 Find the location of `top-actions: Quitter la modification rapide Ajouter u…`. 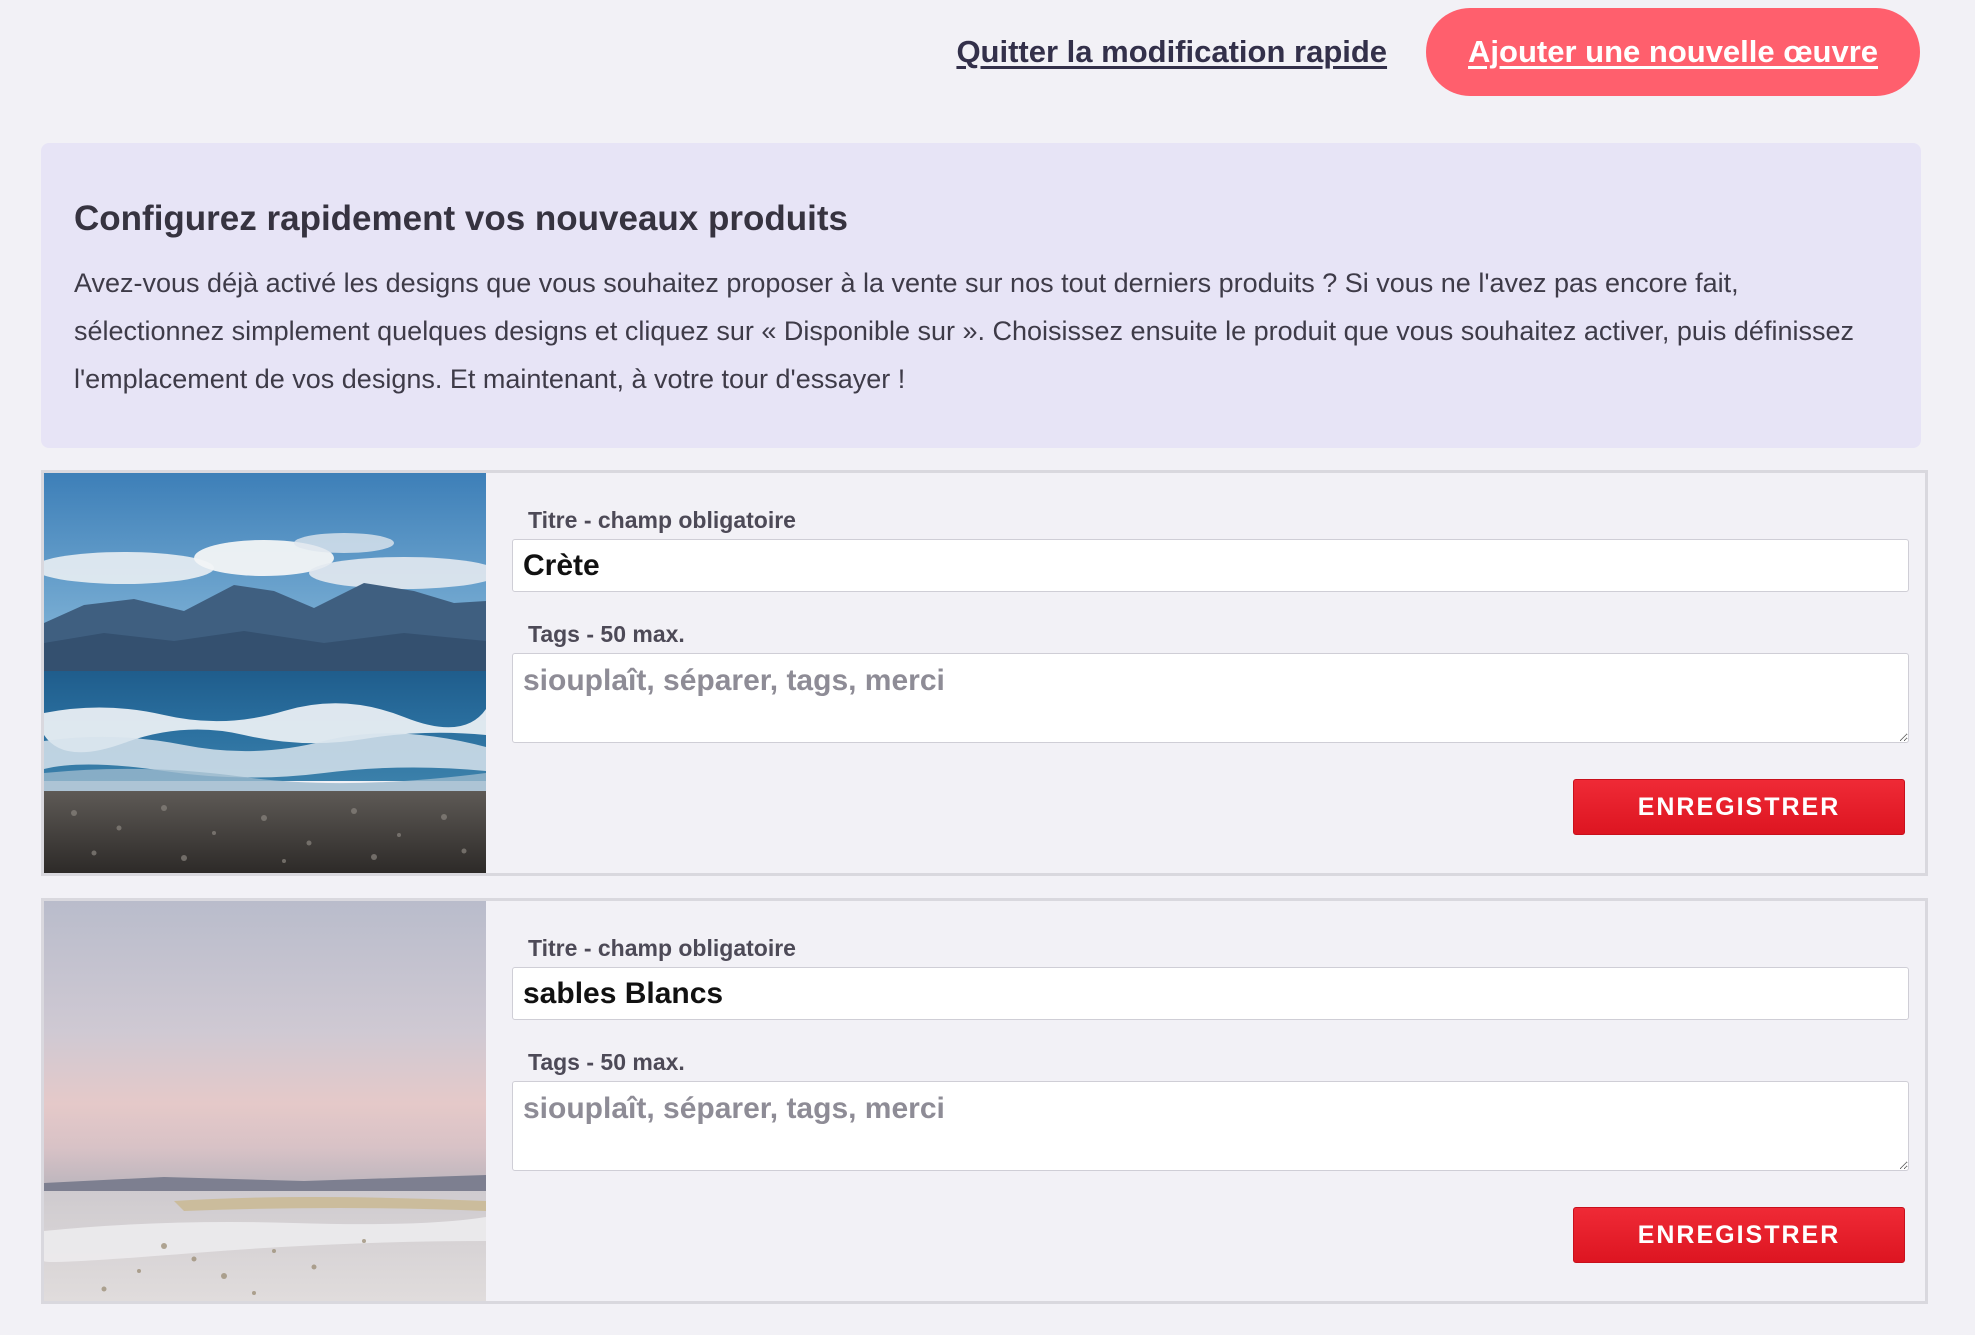

top-actions: Quitter la modification rapide Ajouter u… is located at coordinates (1438, 52).